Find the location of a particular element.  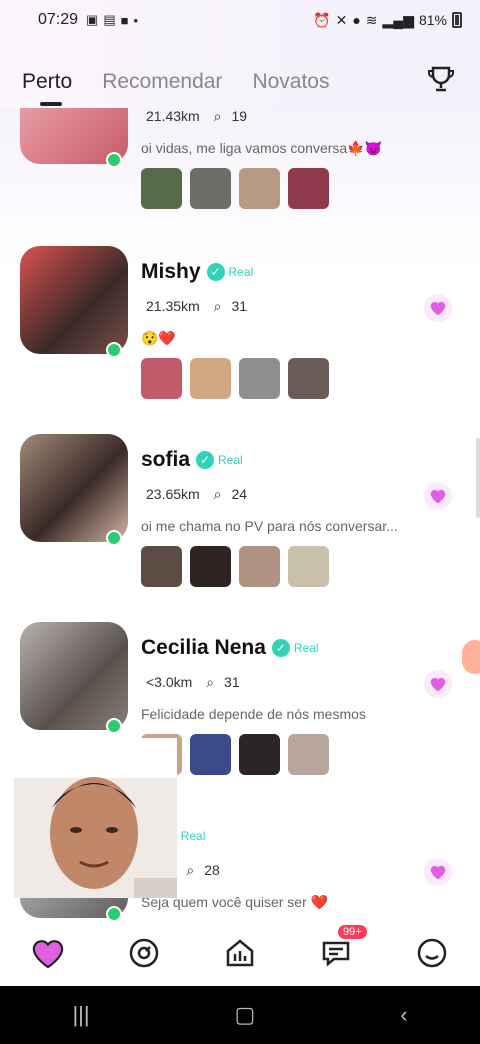

status-time: 07:29 is located at coordinates (58, 19).